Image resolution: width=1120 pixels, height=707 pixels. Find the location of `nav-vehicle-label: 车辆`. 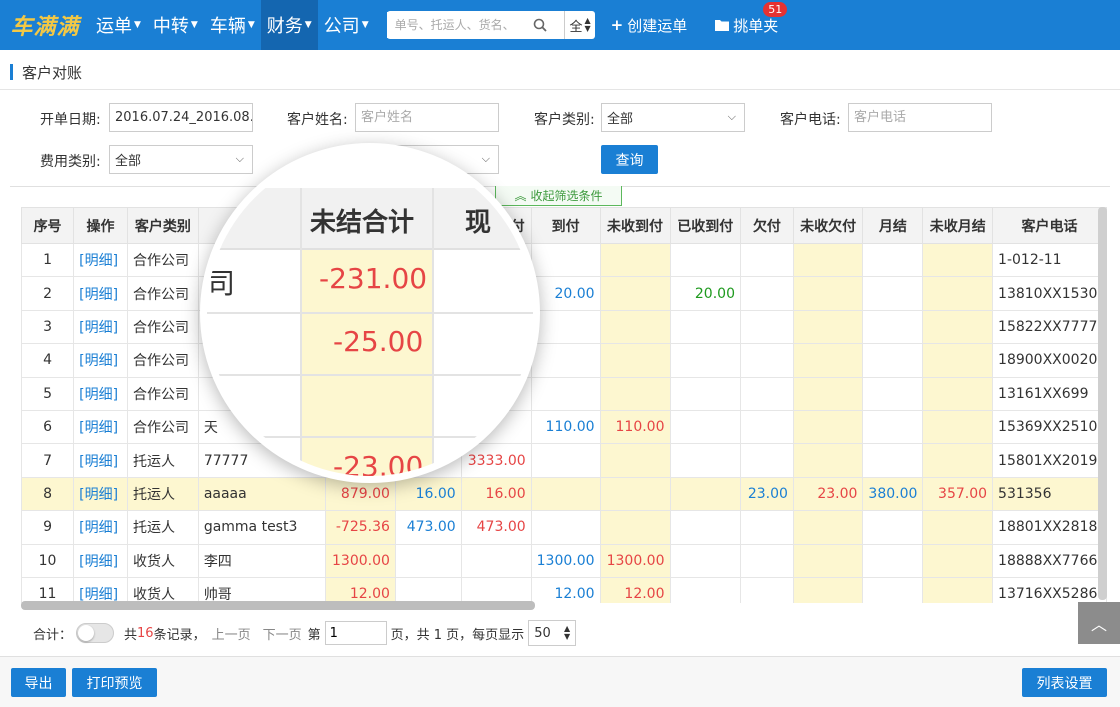

nav-vehicle-label: 车辆 is located at coordinates (227, 26).